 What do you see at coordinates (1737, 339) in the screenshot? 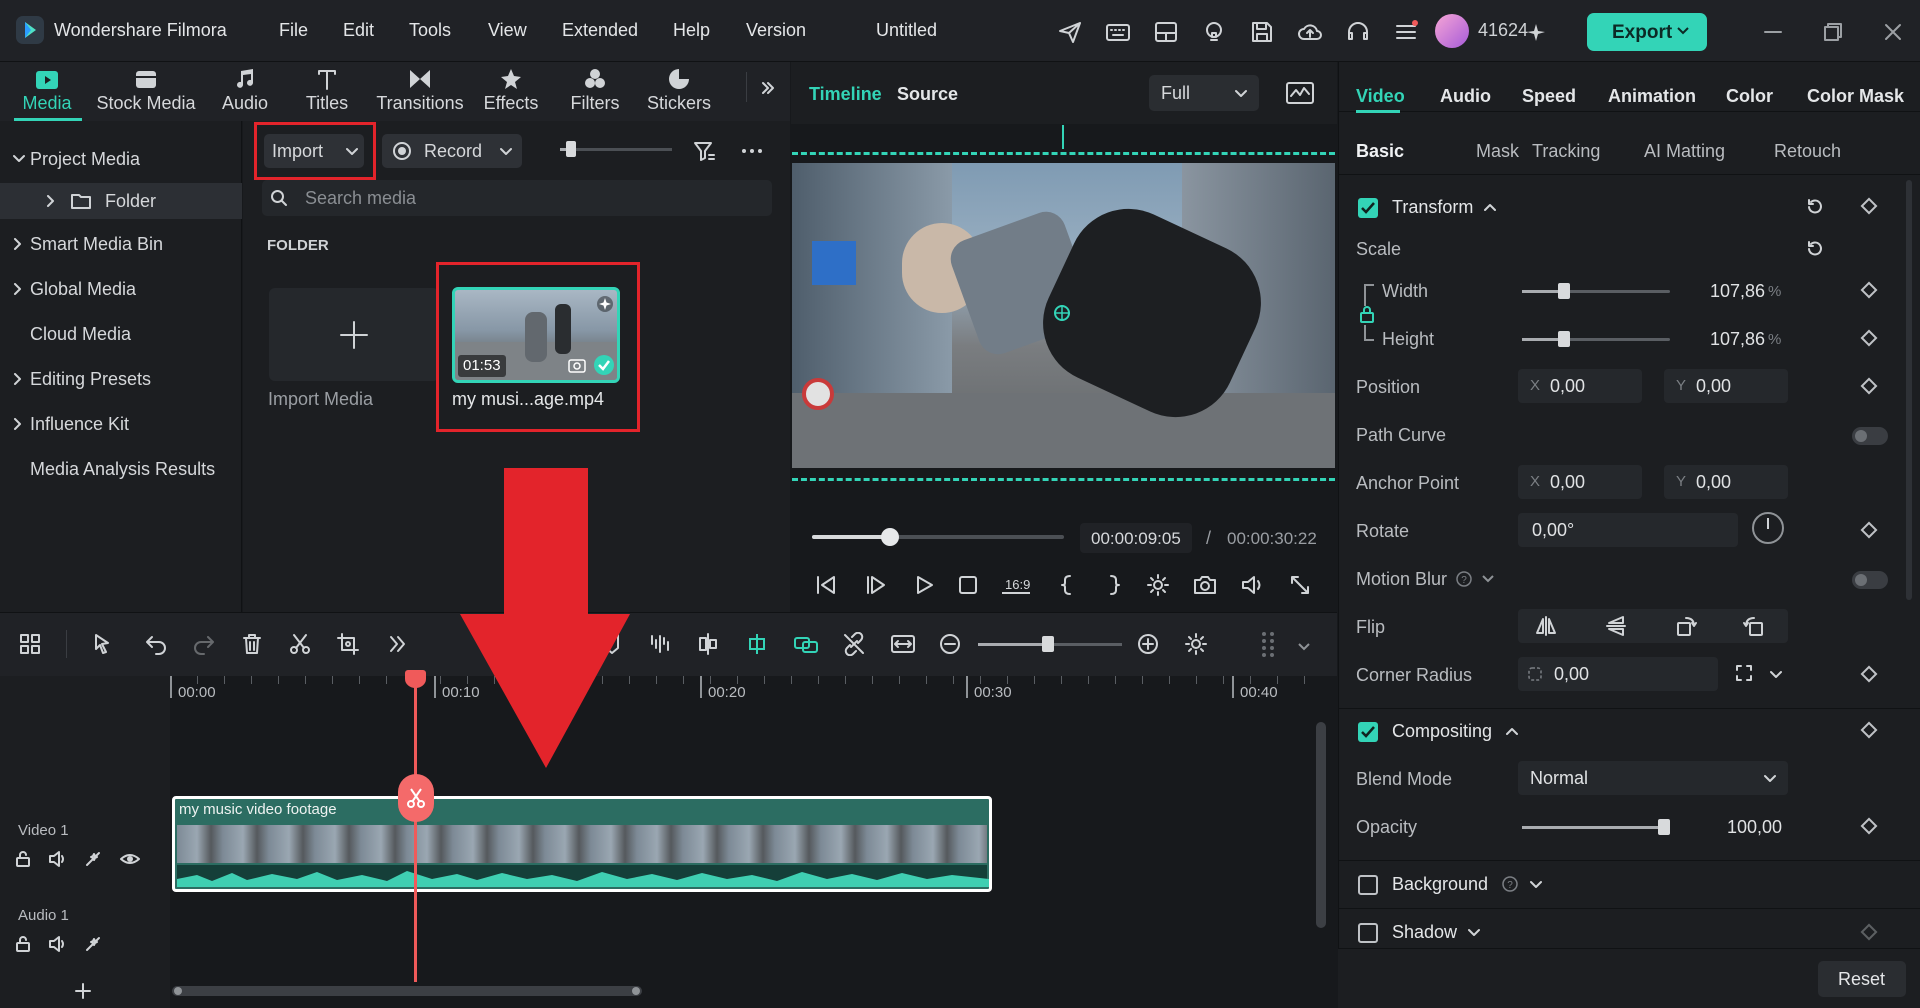
I see `height-value: 107,86` at bounding box center [1737, 339].